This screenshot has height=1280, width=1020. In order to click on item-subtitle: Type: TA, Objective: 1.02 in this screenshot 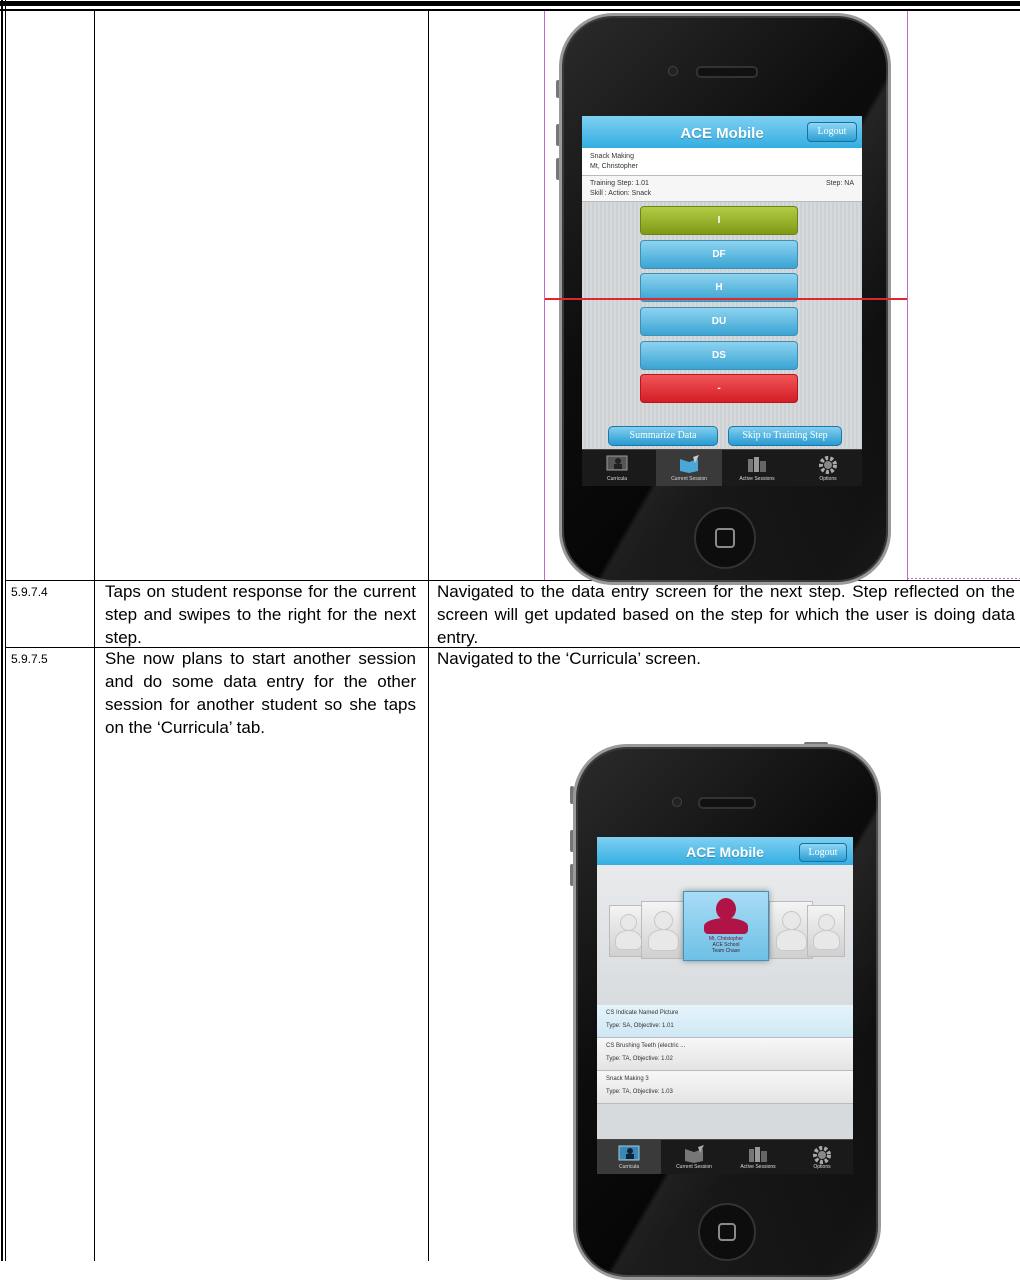, I will do `click(639, 1059)`.